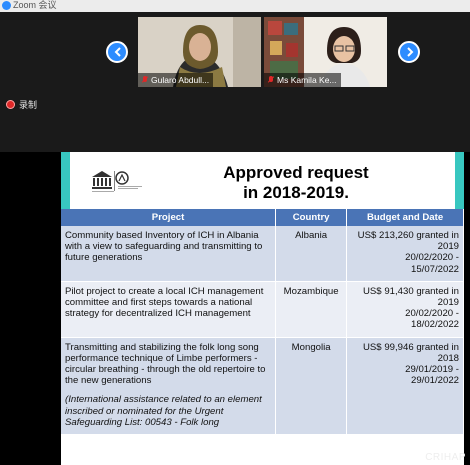 The height and width of the screenshot is (465, 470). Describe the element at coordinates (434, 381) in the screenshot. I see `date-to: 29/01/2022` at that location.